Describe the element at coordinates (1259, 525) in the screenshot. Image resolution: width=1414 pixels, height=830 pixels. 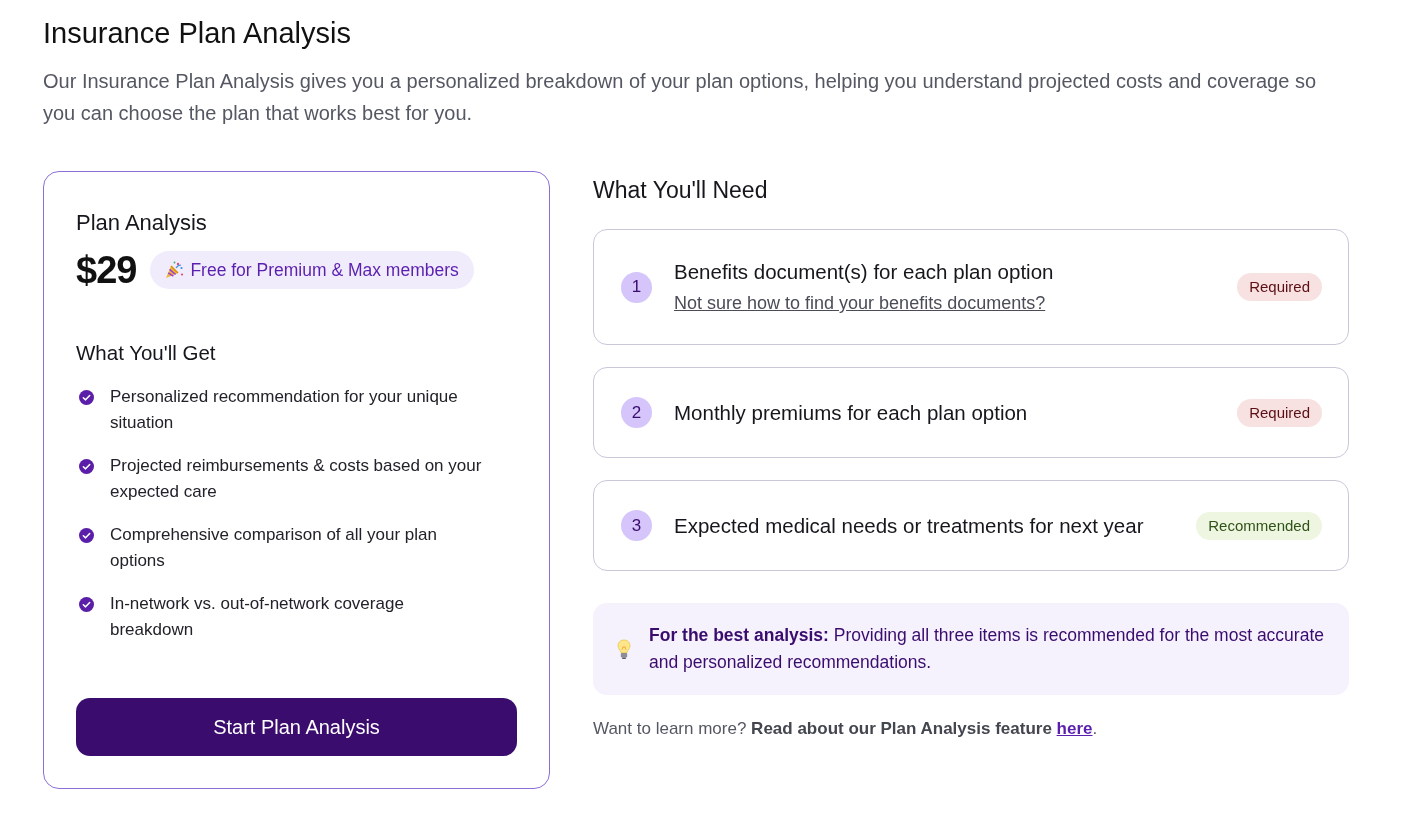
I see `recommended-tag: Recommended` at that location.